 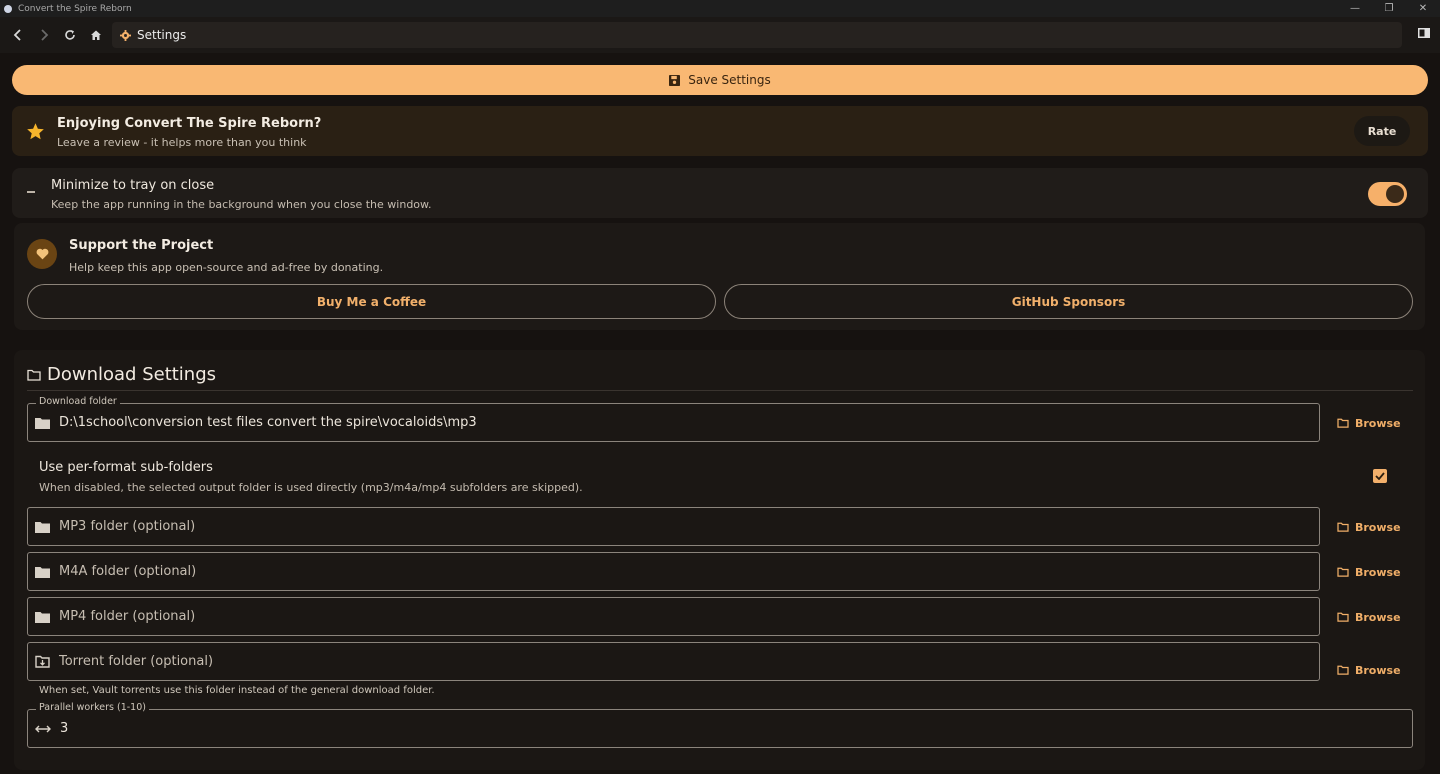 What do you see at coordinates (729, 80) in the screenshot?
I see `save-settings-label: Save Settings` at bounding box center [729, 80].